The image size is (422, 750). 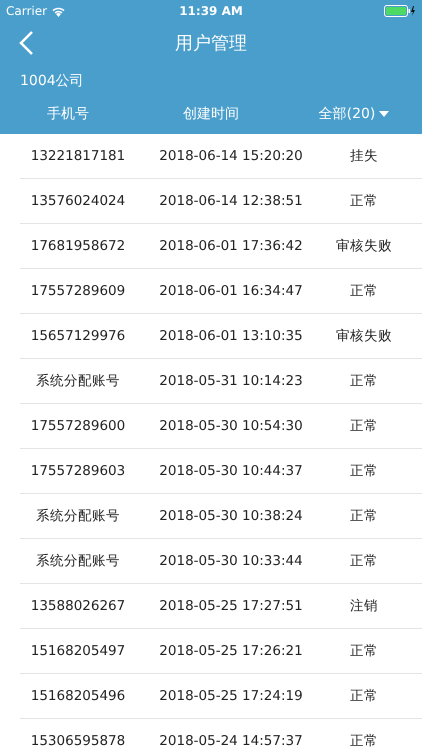 I want to click on created-time-cell: 2018-05-30 10:44:37, so click(x=231, y=471).